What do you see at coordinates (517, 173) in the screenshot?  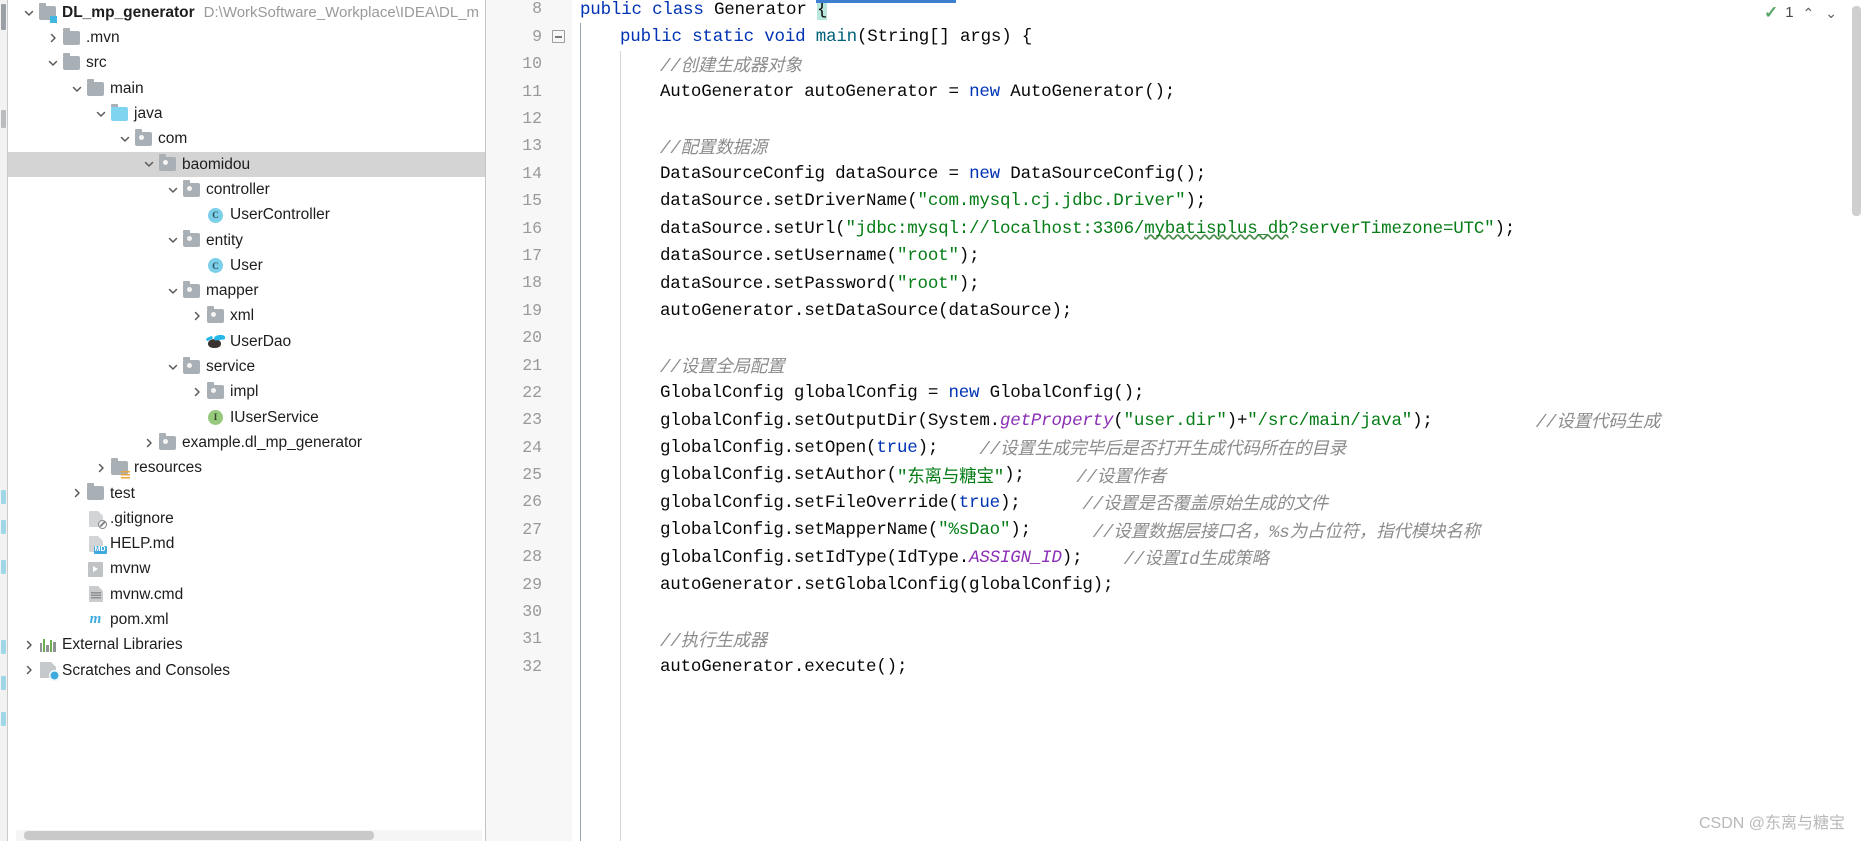 I see `gutter-line-14: 14` at bounding box center [517, 173].